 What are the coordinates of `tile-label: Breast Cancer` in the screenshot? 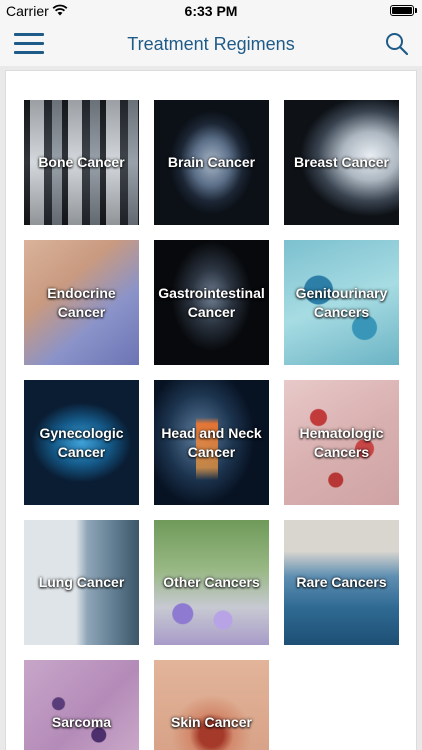 It's located at (341, 162).